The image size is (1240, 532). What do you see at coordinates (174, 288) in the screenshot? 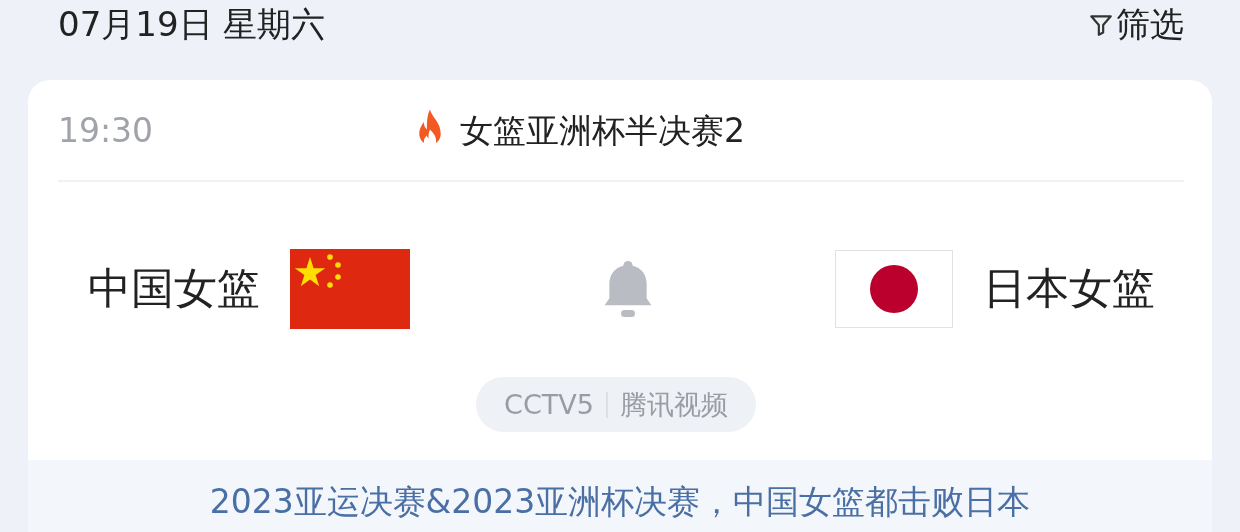
I see `team-name: 中国女篮` at bounding box center [174, 288].